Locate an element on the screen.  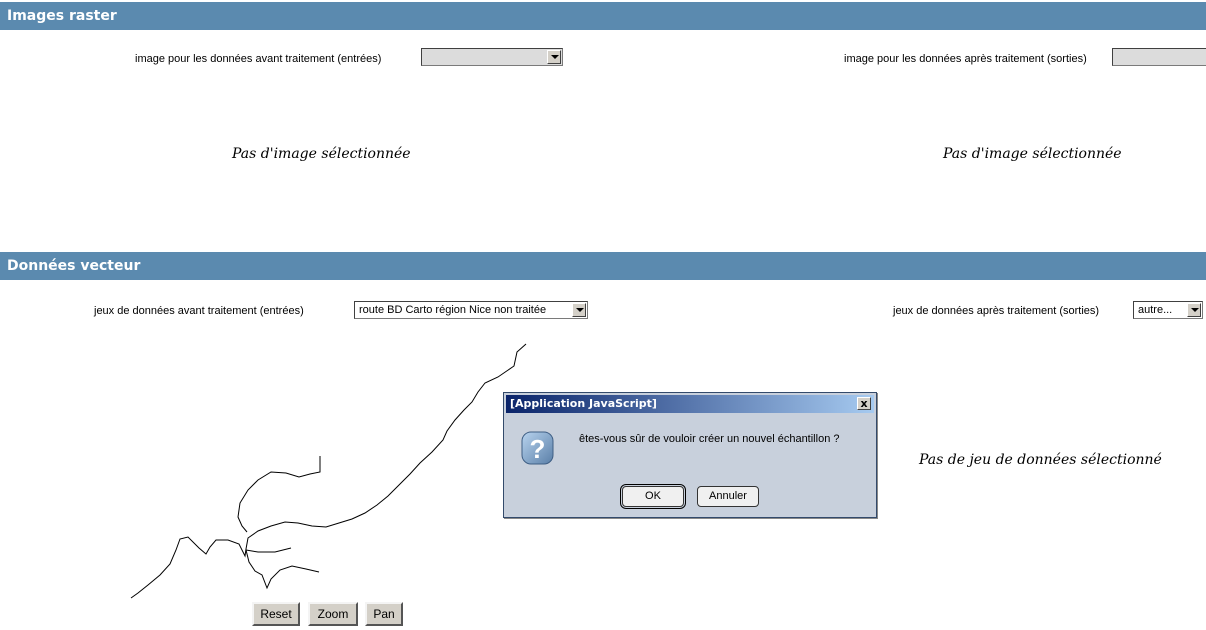
road-spur-path is located at coordinates (268, 550).